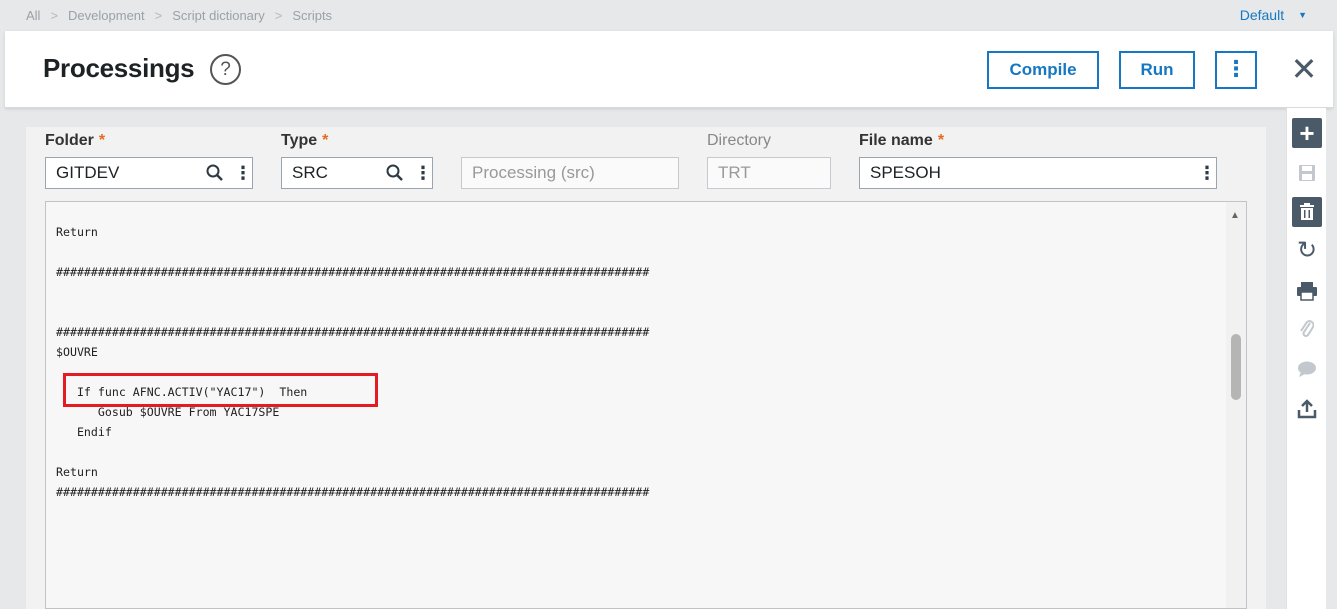 This screenshot has width=1337, height=609. I want to click on type-field: SRC ⋮, so click(357, 173).